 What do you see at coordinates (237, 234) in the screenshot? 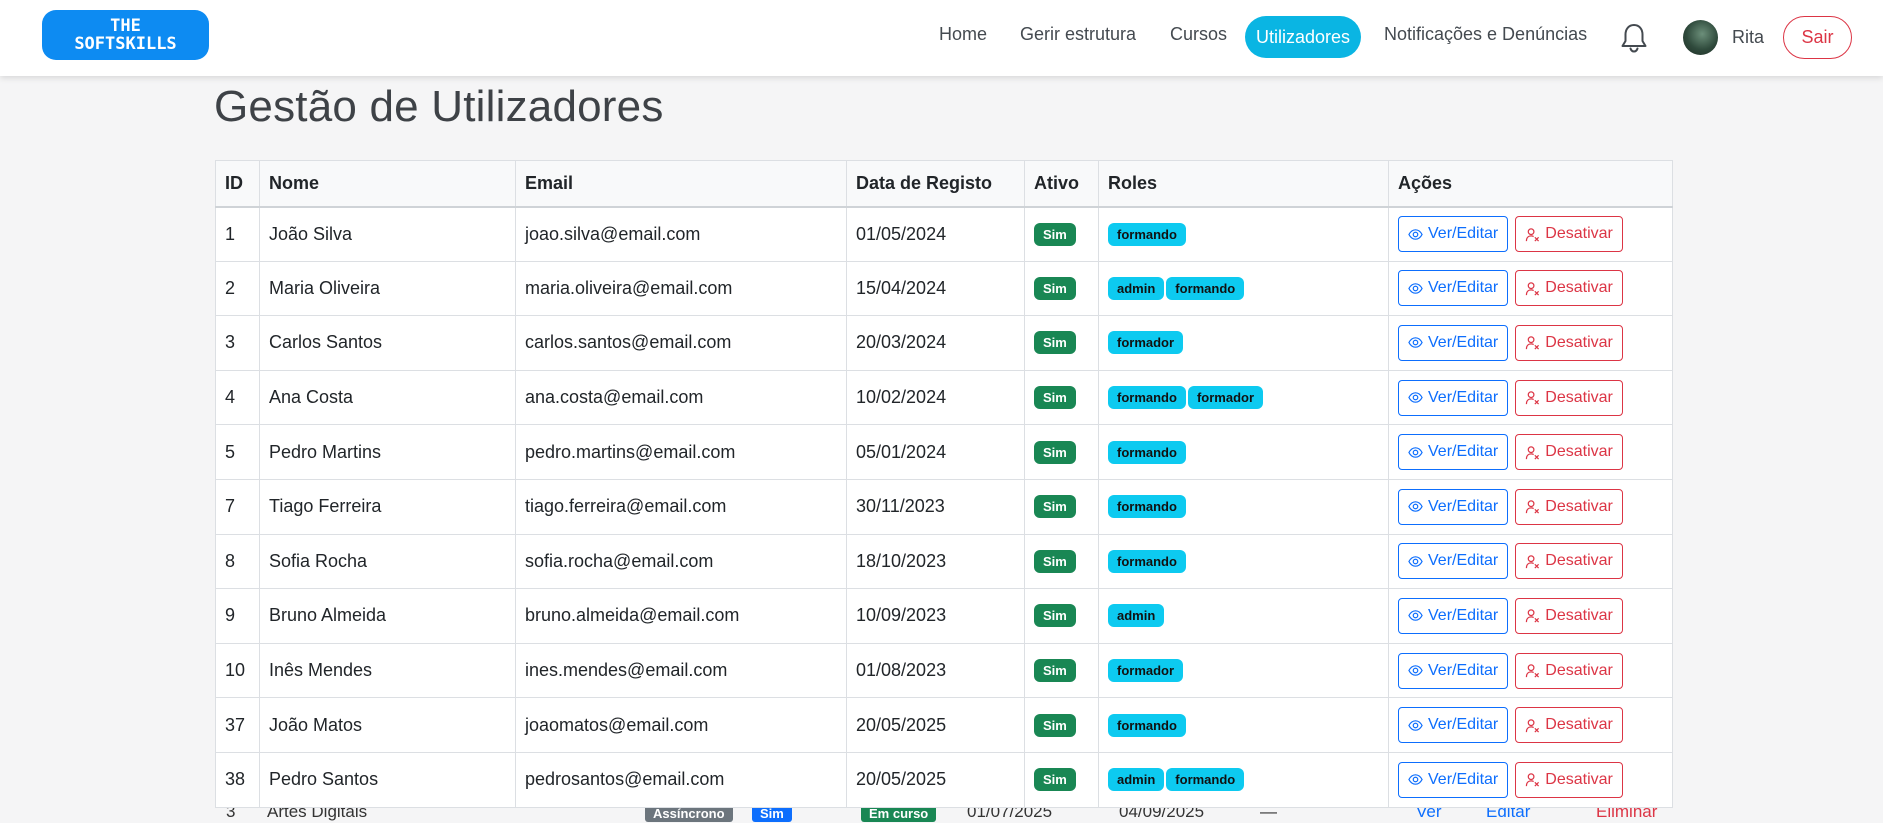
I see `cell-id: 1` at bounding box center [237, 234].